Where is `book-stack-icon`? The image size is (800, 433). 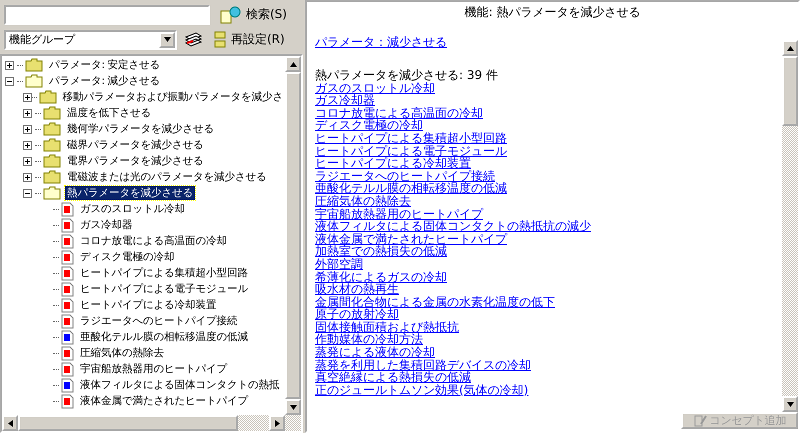
book-stack-icon is located at coordinates (193, 39).